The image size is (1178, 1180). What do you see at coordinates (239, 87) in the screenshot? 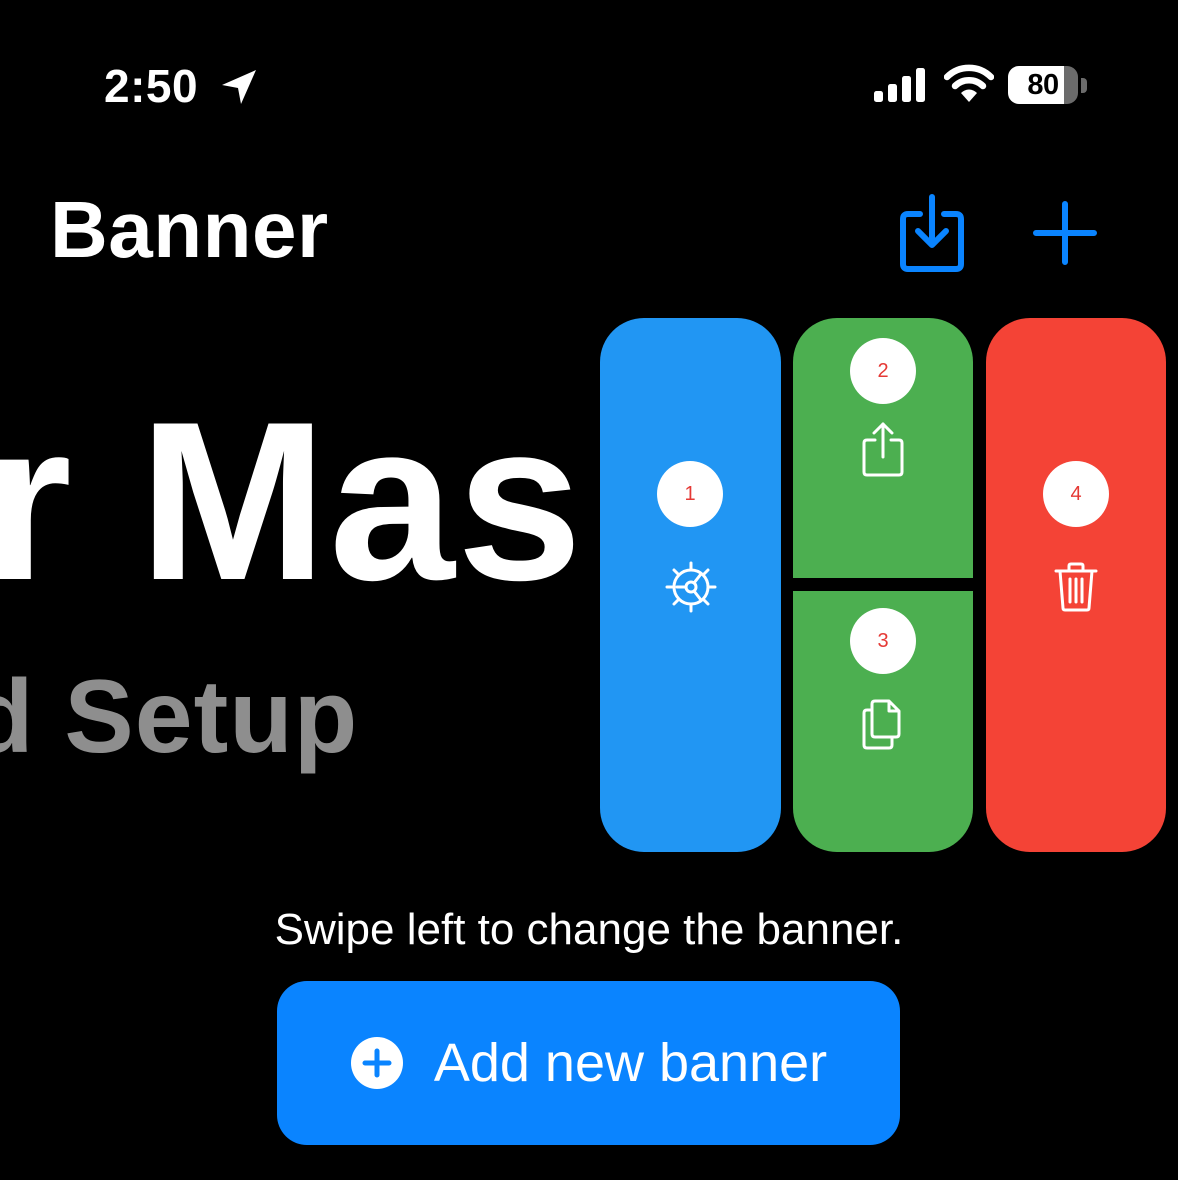
I see `location-arrow-icon` at bounding box center [239, 87].